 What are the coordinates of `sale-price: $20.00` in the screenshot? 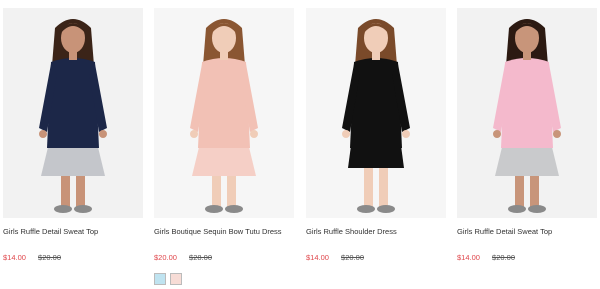 It's located at (165, 257).